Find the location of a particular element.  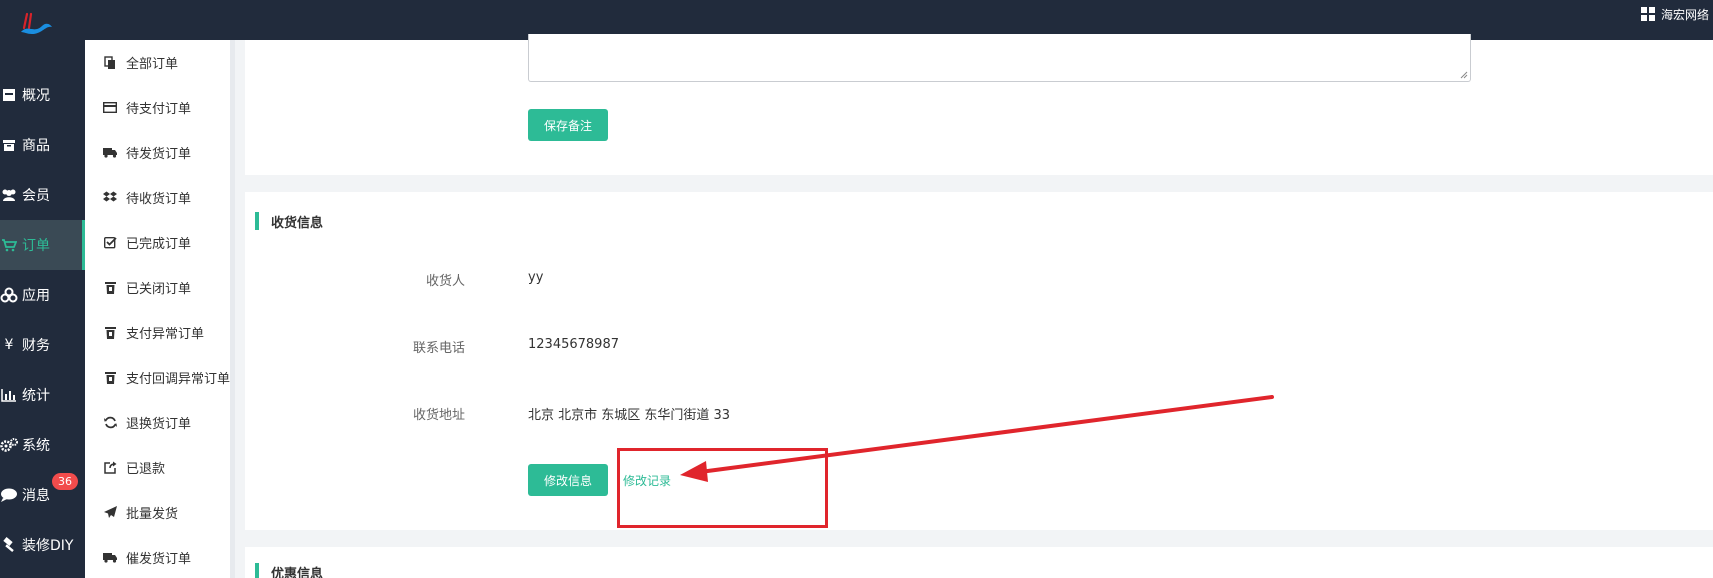

nav-item-label: 统计 is located at coordinates (36, 396).